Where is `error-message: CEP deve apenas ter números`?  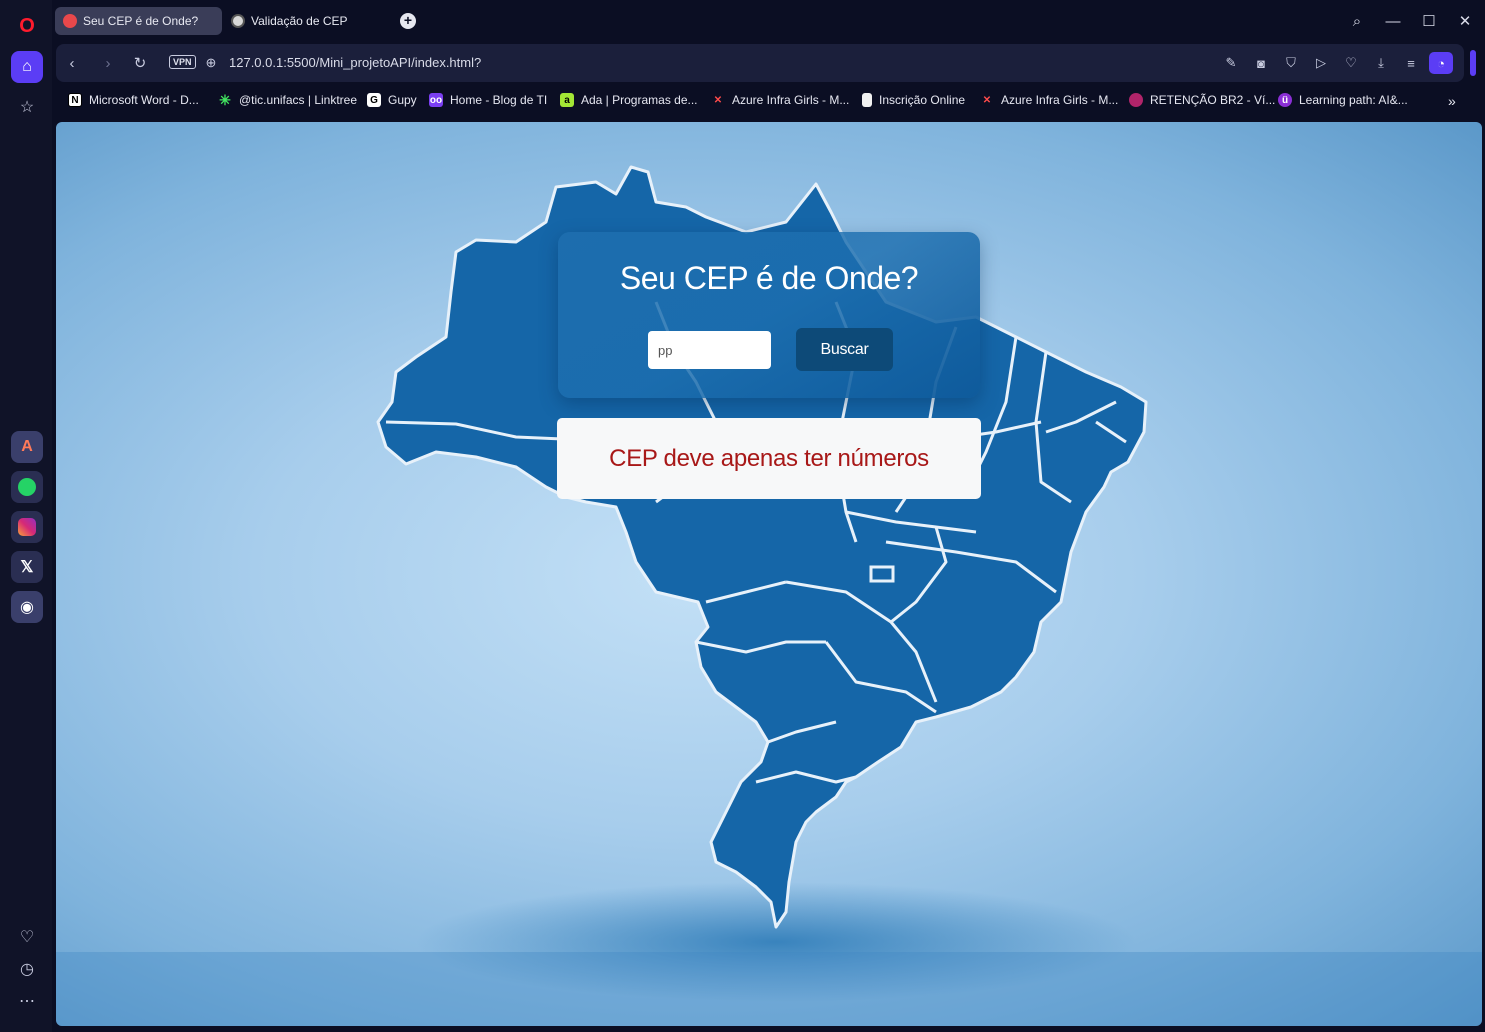
error-message: CEP deve apenas ter números is located at coordinates (769, 458).